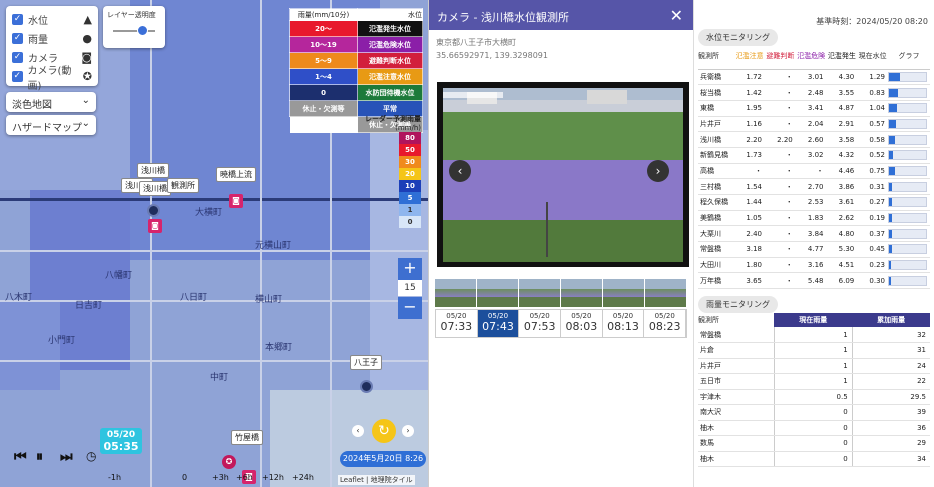  Describe the element at coordinates (811, 281) in the screenshot. I see `water-value: 5.48` at that location.